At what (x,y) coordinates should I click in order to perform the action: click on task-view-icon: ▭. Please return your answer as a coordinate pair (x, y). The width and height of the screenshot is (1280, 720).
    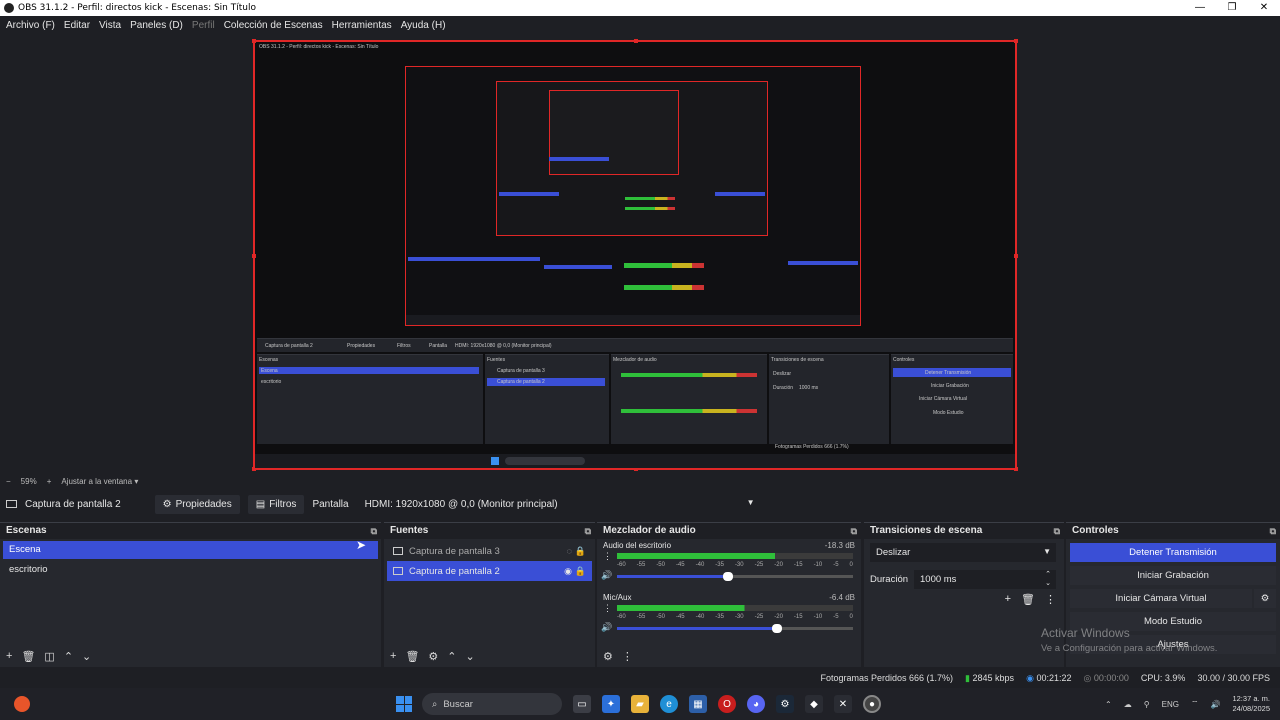
    Looking at the image, I should click on (582, 704).